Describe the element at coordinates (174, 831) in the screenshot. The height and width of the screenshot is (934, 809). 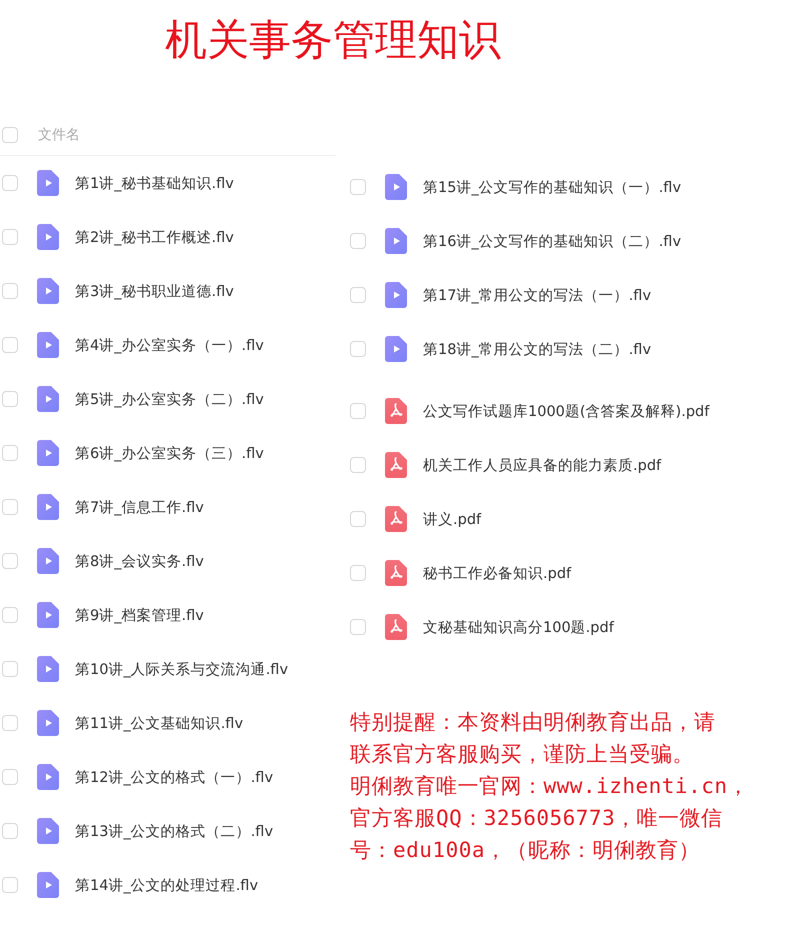
I see `file-name: 第13讲_公文的格式（二）.flv` at that location.